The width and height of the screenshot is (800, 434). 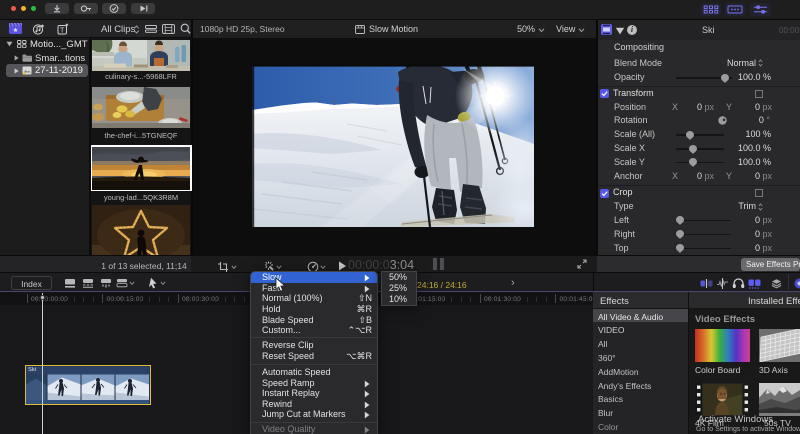 I want to click on svg-text: T, so click(x=62, y=30).